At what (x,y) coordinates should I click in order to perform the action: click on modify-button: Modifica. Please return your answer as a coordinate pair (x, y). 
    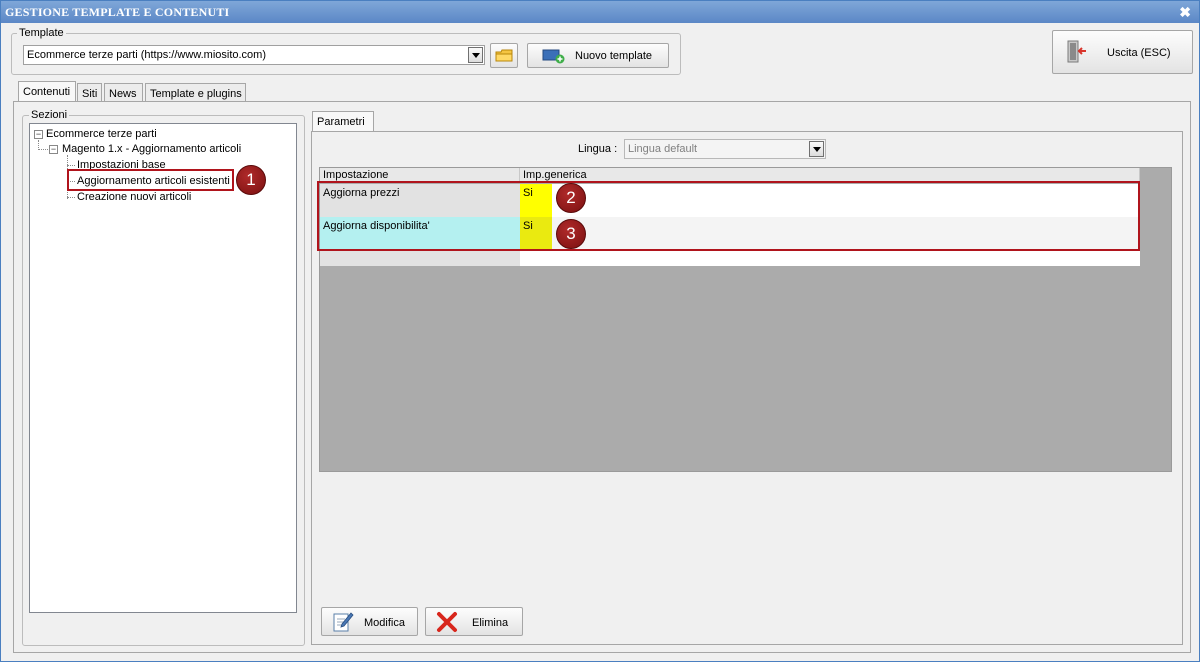
    Looking at the image, I should click on (369, 621).